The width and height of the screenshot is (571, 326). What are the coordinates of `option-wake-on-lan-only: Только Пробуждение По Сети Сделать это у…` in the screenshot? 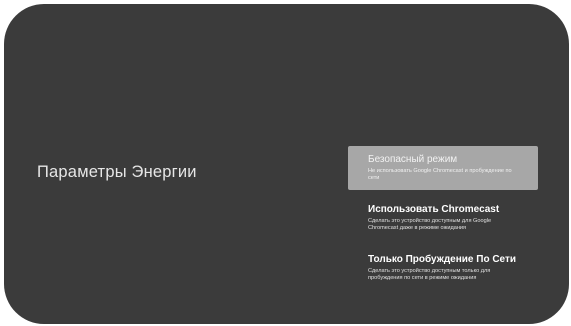 It's located at (443, 268).